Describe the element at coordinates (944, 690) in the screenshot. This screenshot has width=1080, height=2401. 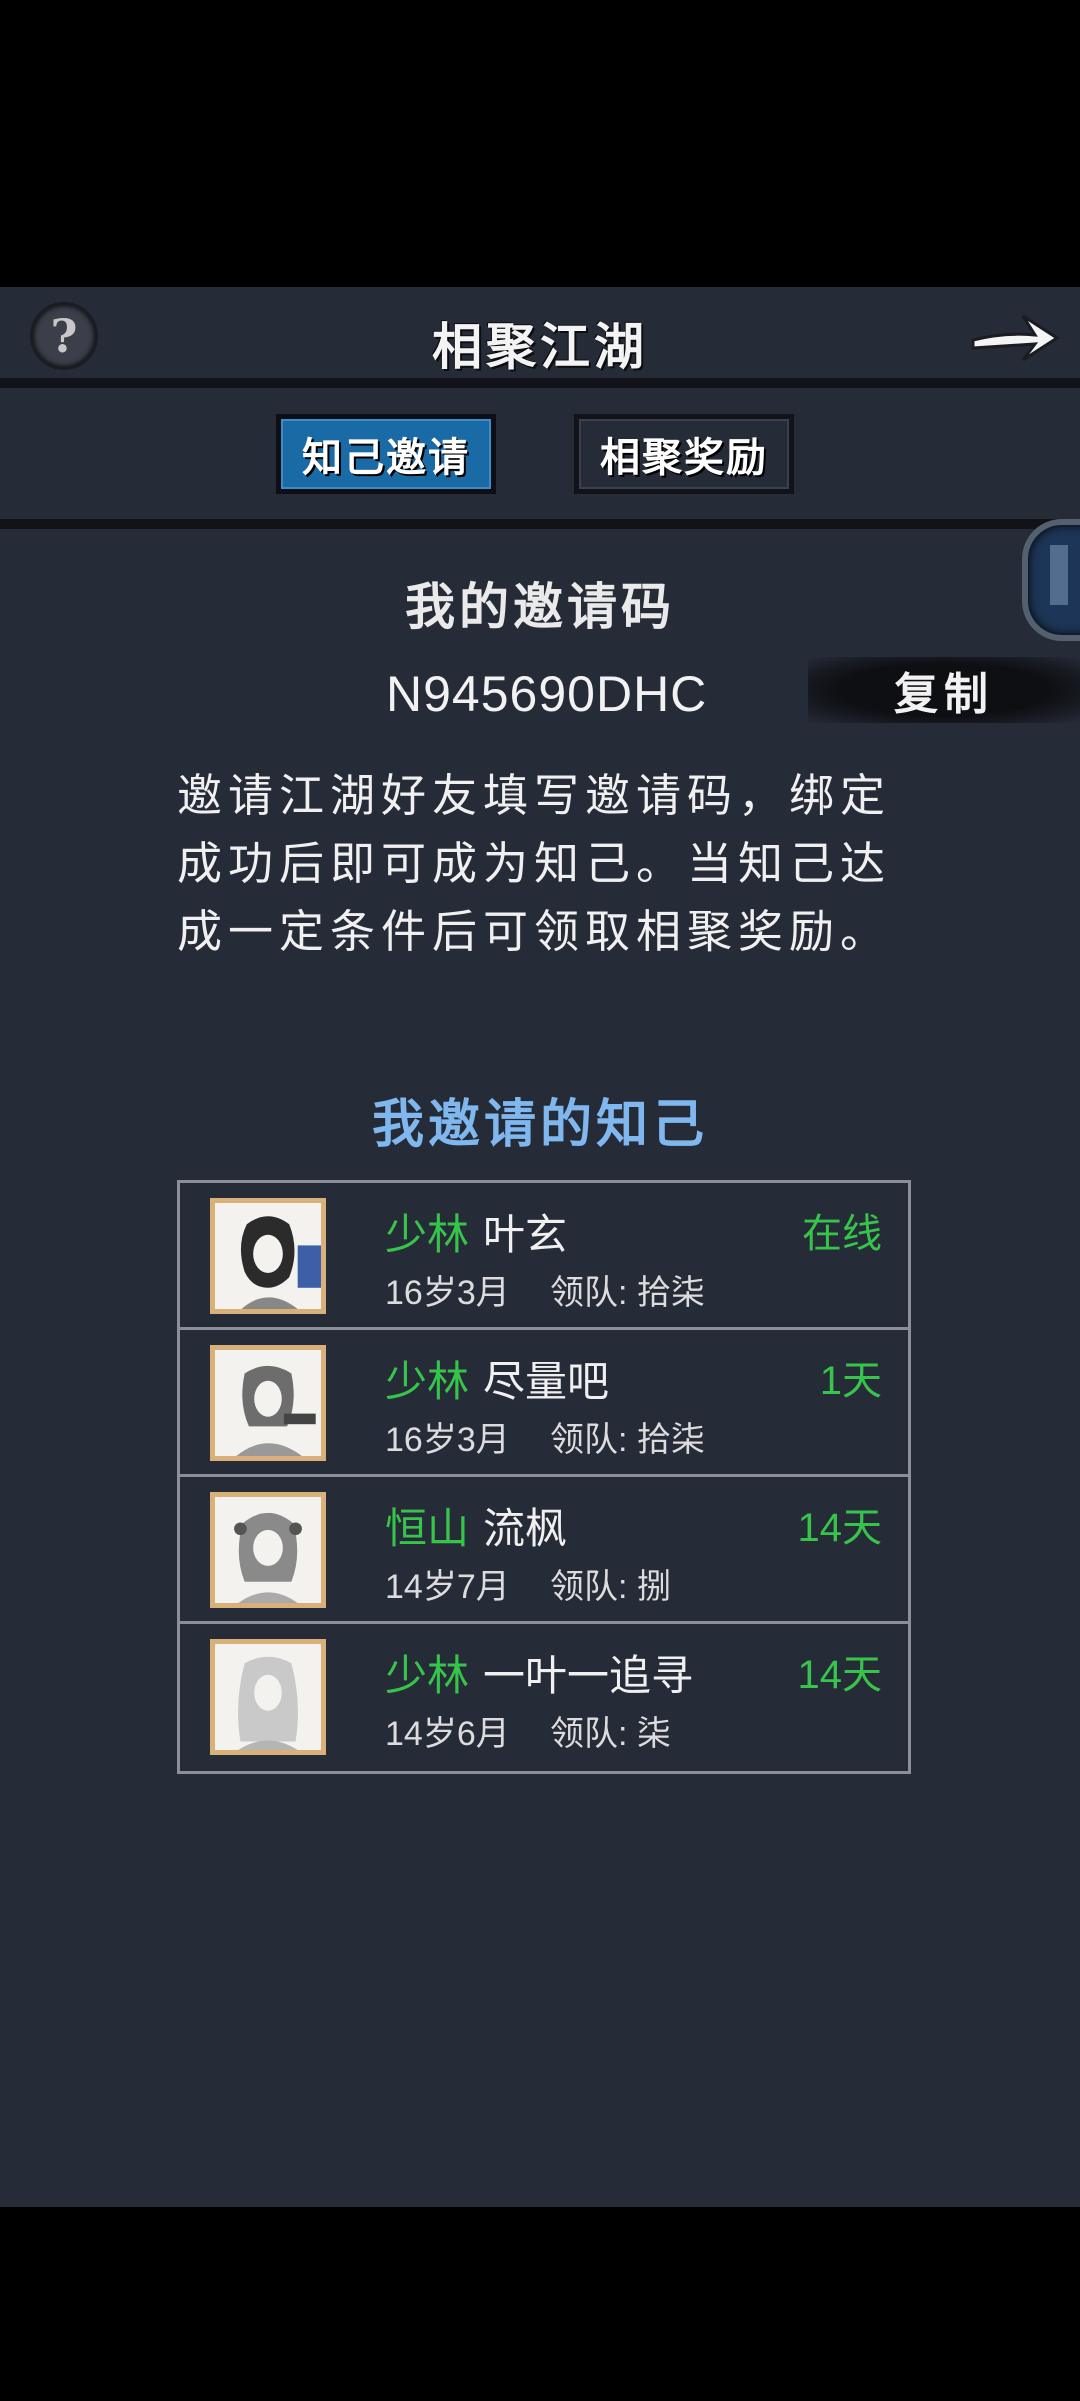
I see `copy-button: 复制` at that location.